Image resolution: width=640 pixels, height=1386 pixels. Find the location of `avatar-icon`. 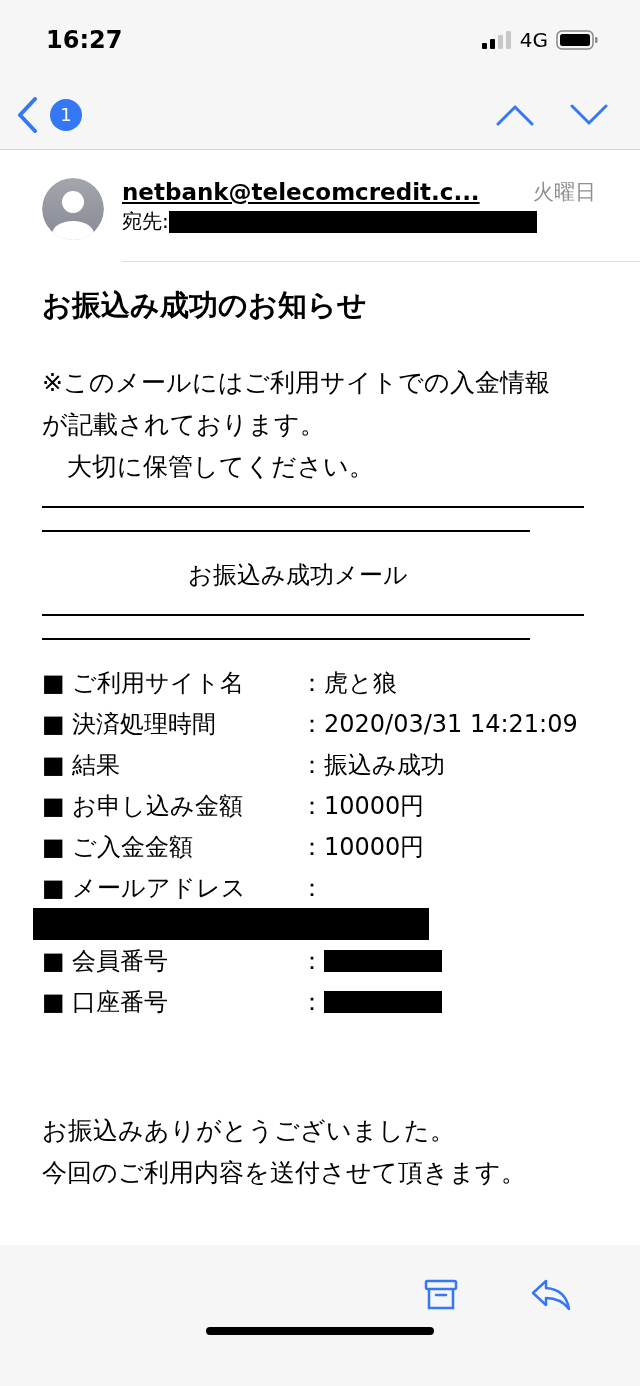

avatar-icon is located at coordinates (73, 209).